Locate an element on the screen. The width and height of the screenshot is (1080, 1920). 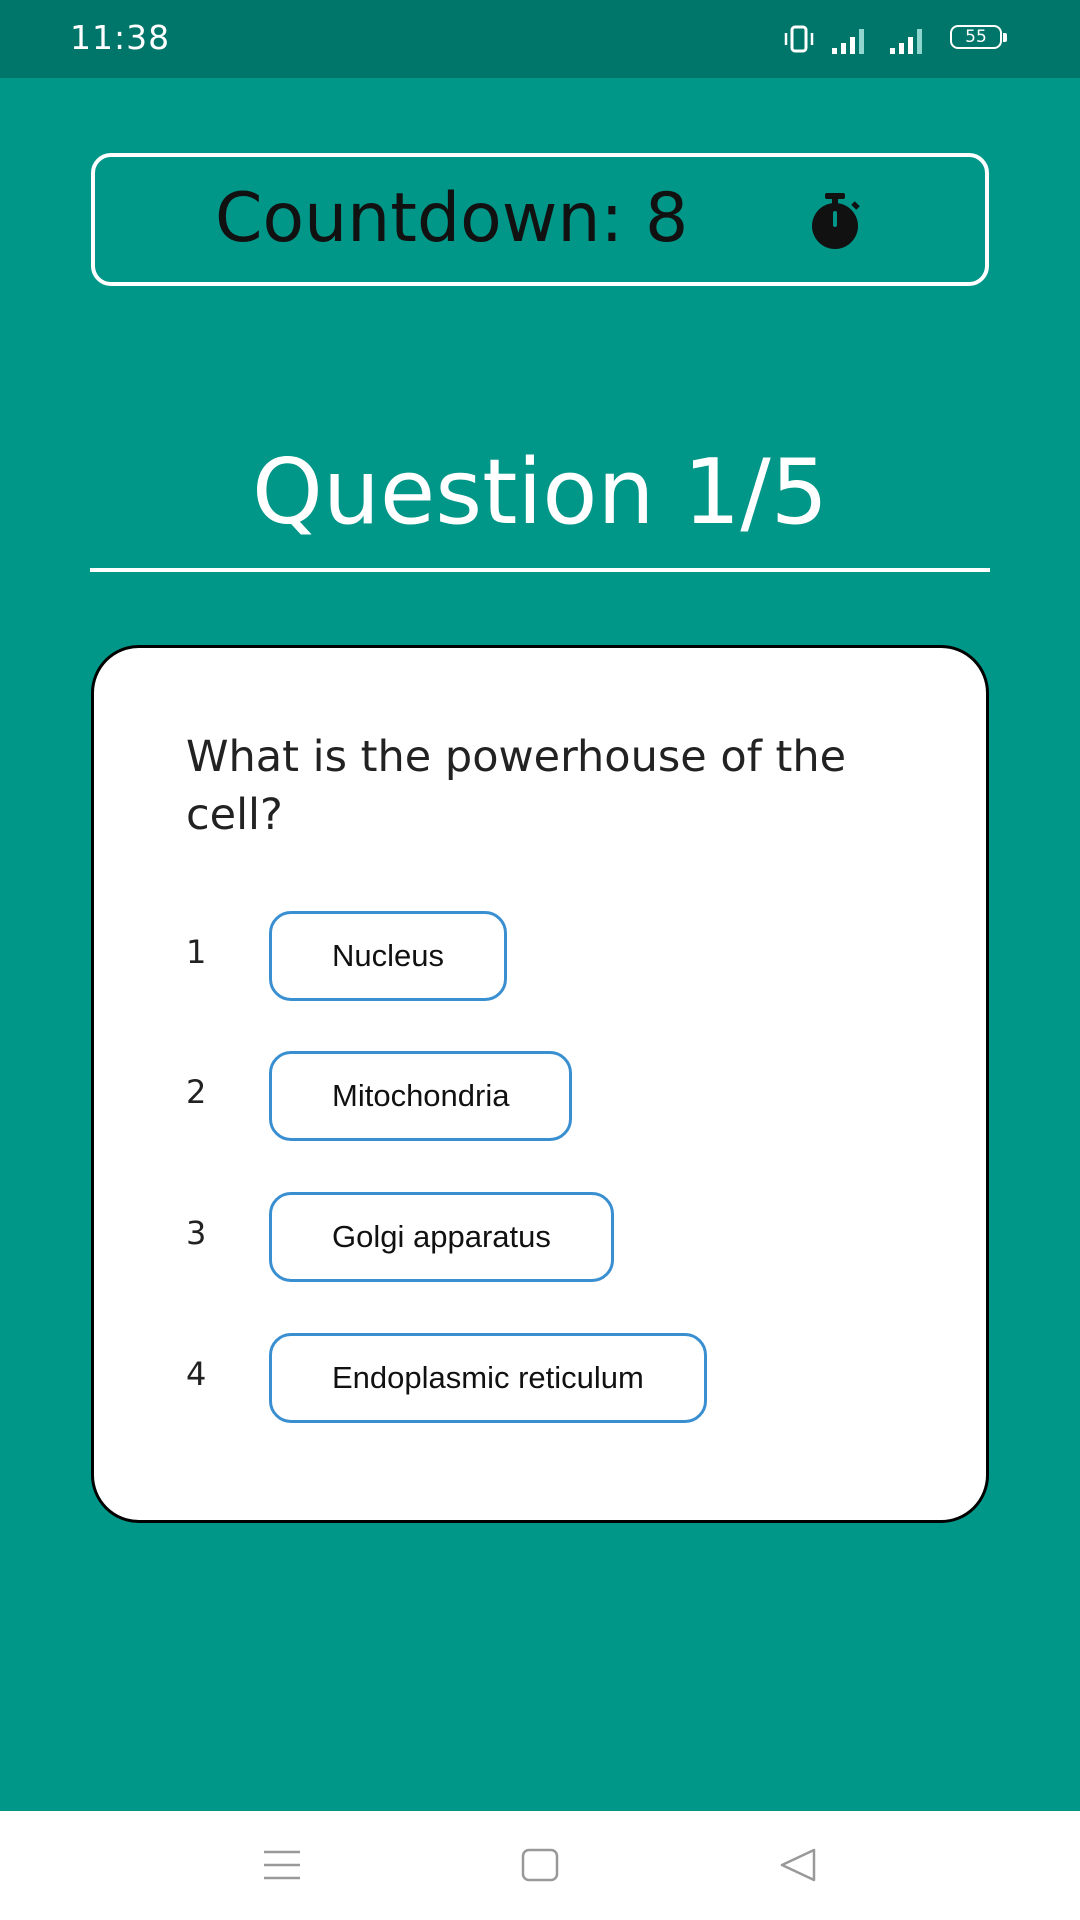
option-row-2: 2 Mitochondria is located at coordinates (539, 1096).